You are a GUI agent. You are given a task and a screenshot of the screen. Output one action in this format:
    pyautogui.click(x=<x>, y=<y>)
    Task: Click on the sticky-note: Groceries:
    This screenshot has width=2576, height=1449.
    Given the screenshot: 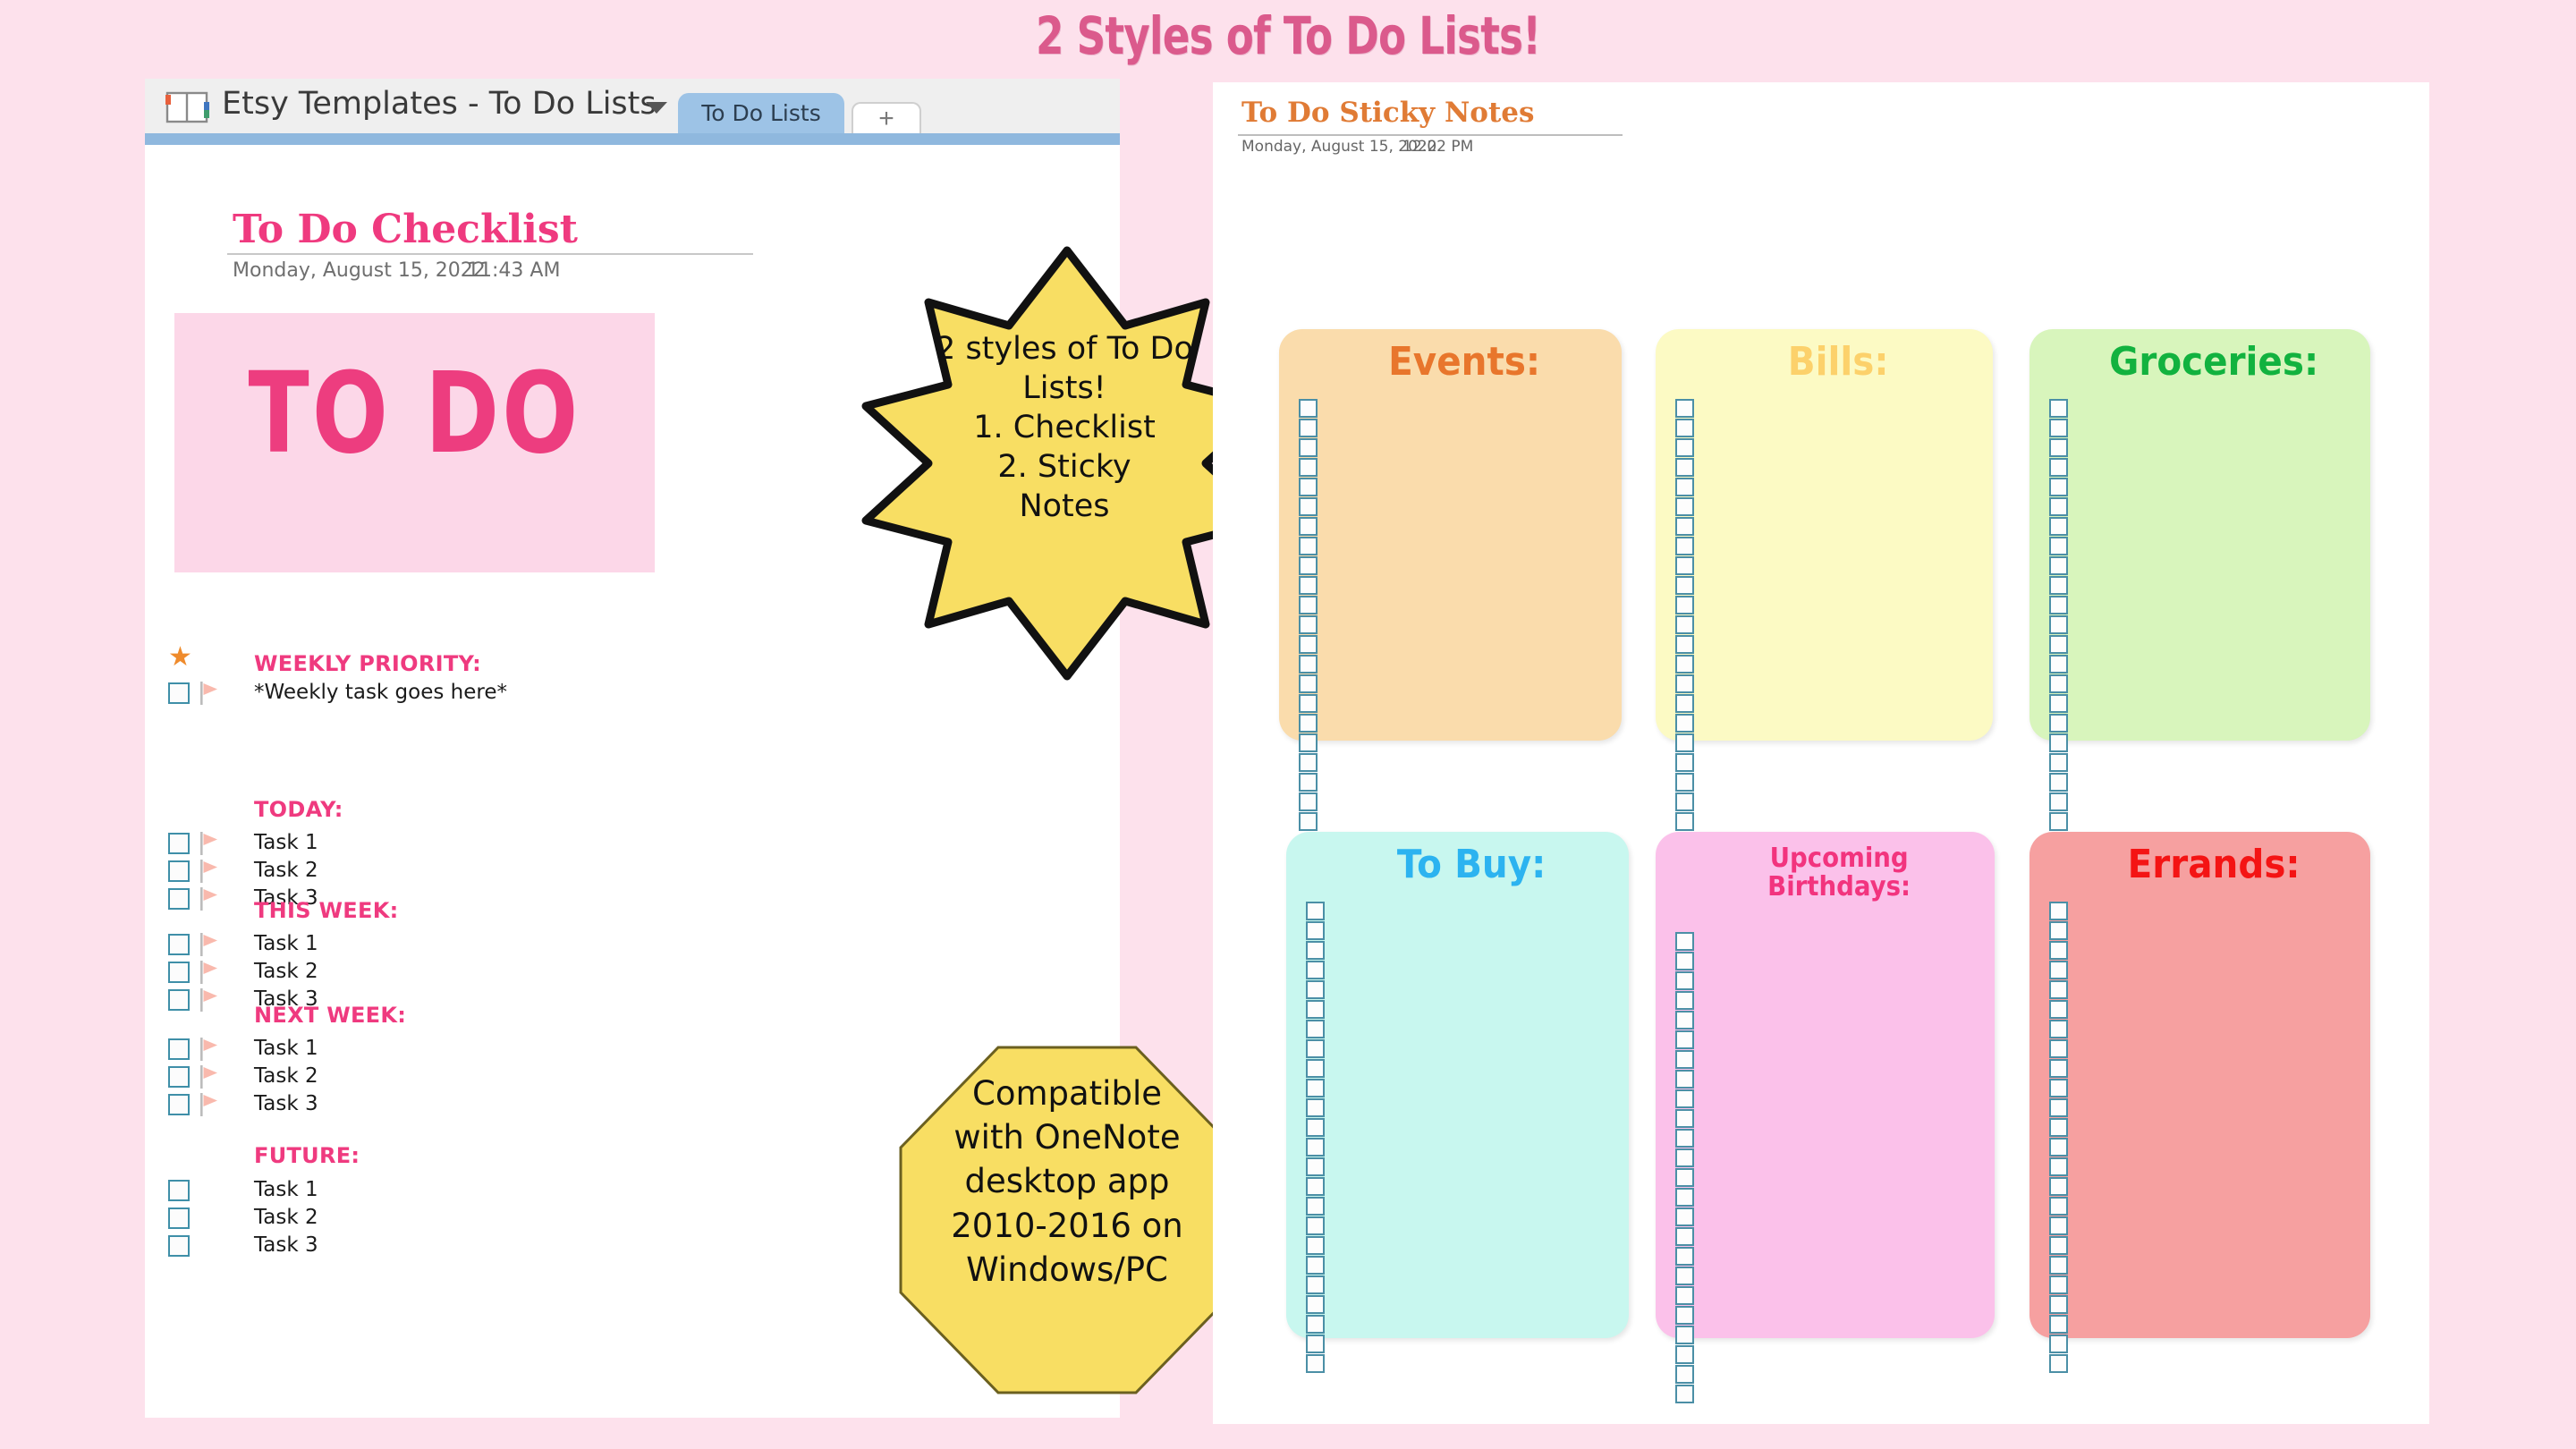 What is the action you would take?
    pyautogui.click(x=2199, y=580)
    